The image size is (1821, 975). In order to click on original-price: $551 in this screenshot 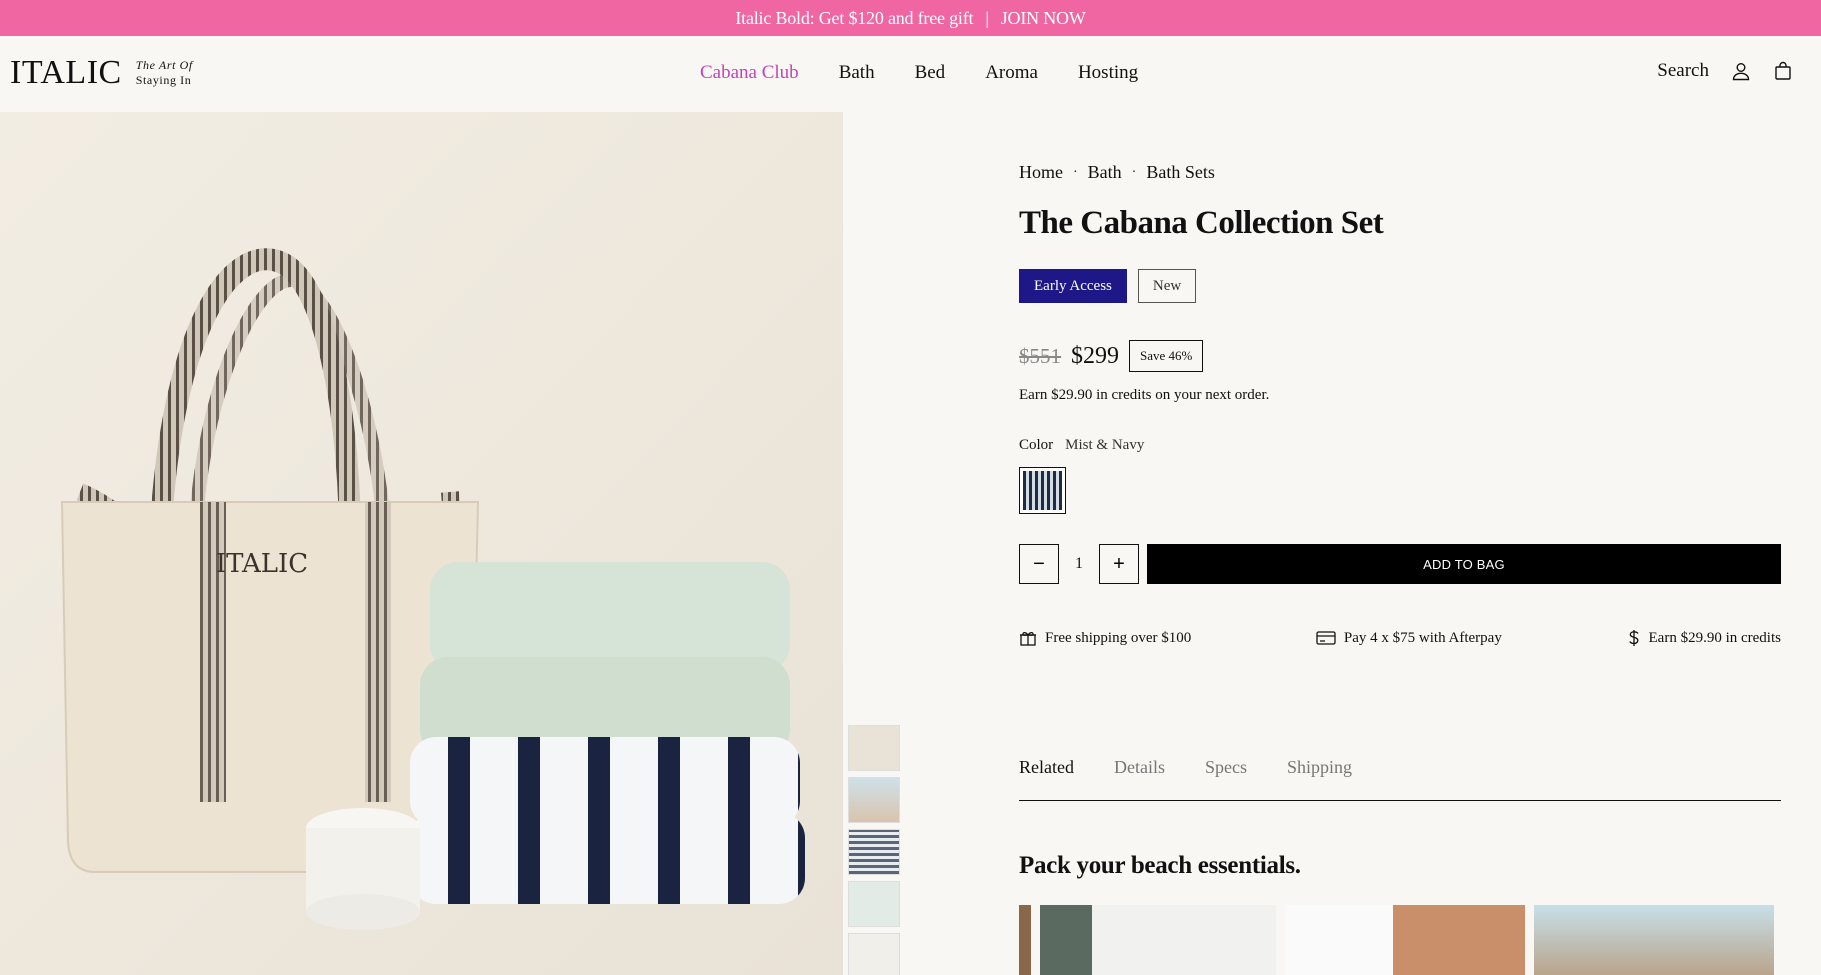, I will do `click(1040, 355)`.